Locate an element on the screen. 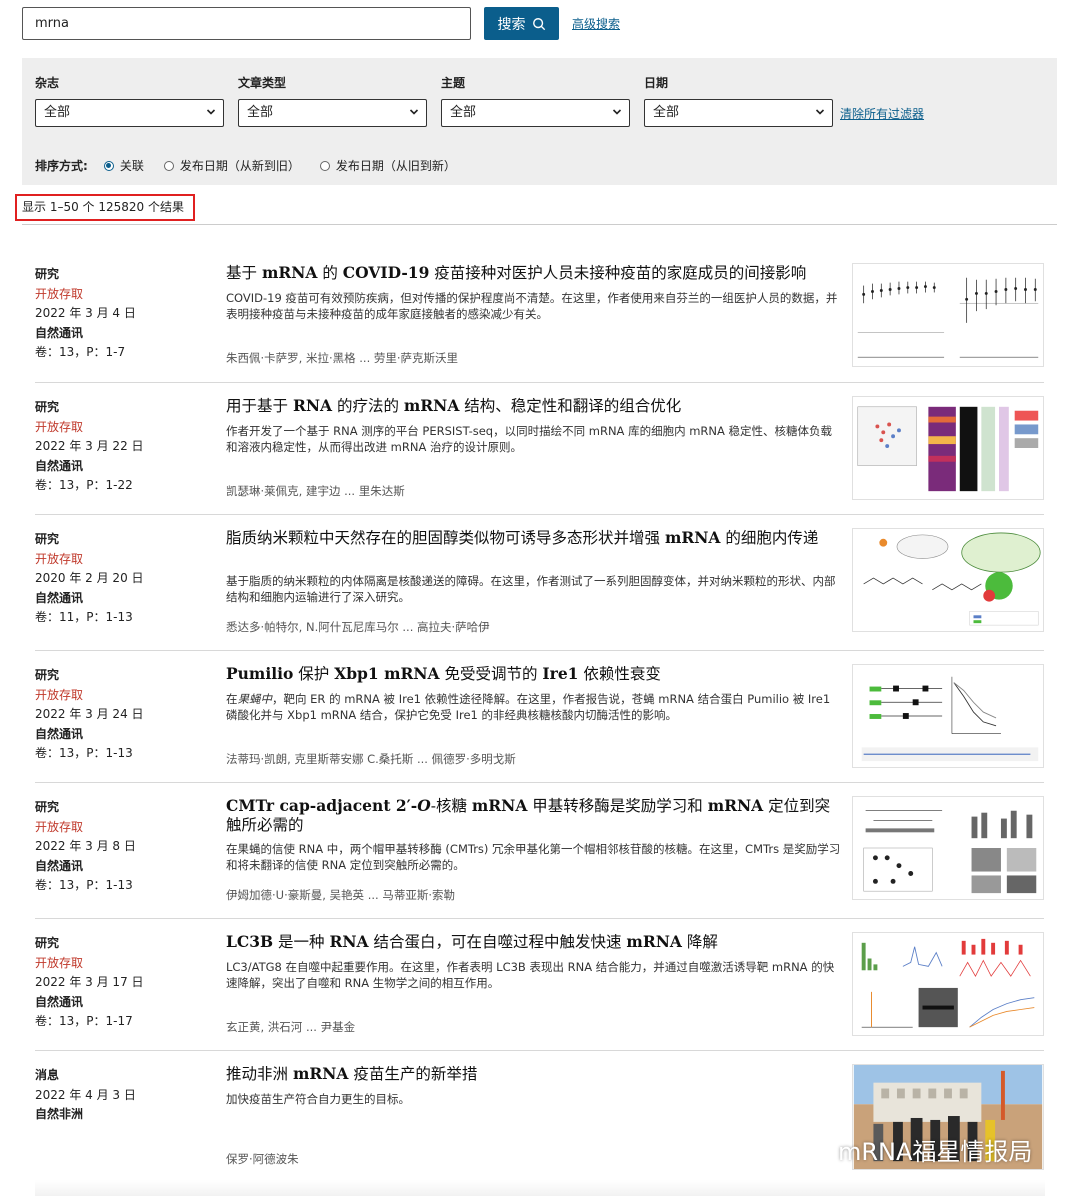  next-item-fade is located at coordinates (540, 1188).